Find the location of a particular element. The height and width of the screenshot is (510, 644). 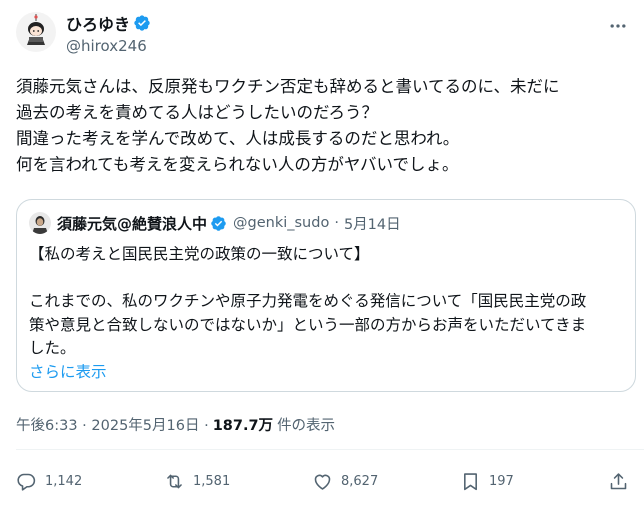

author-handle: @hirox246 is located at coordinates (108, 46).